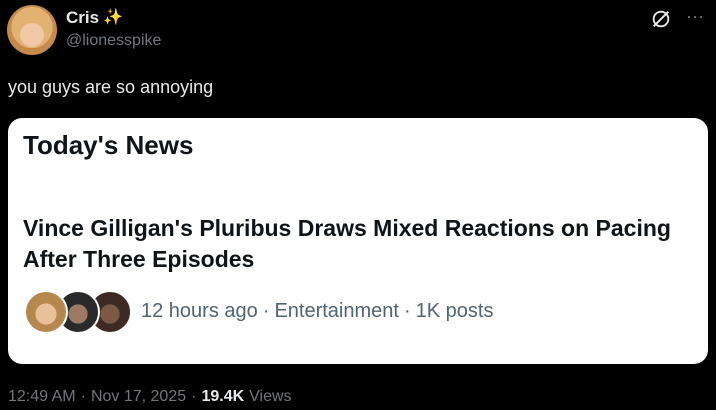 The image size is (716, 410). What do you see at coordinates (223, 396) in the screenshot?
I see `views-count: 19.4K` at bounding box center [223, 396].